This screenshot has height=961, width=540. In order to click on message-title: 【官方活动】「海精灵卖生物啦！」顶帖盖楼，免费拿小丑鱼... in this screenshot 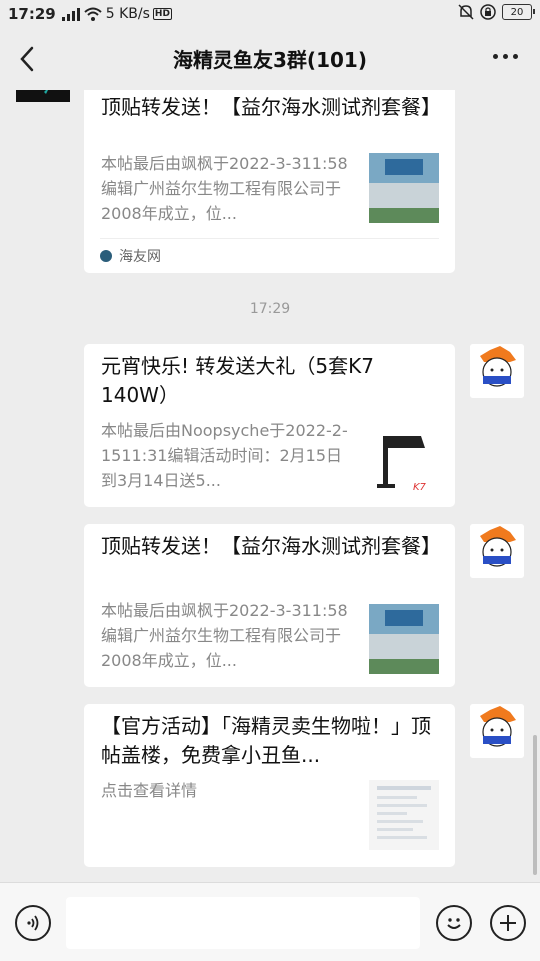, I will do `click(266, 740)`.